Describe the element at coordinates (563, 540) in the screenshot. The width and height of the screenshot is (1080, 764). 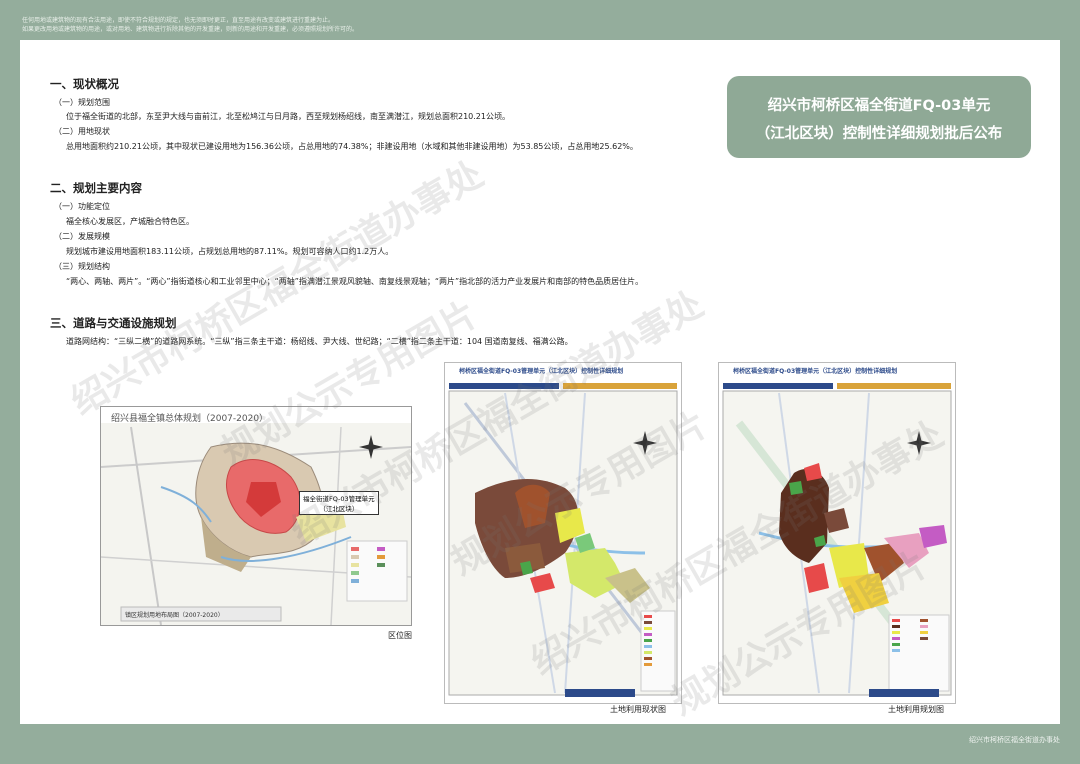
I see `current-map-graphic` at that location.